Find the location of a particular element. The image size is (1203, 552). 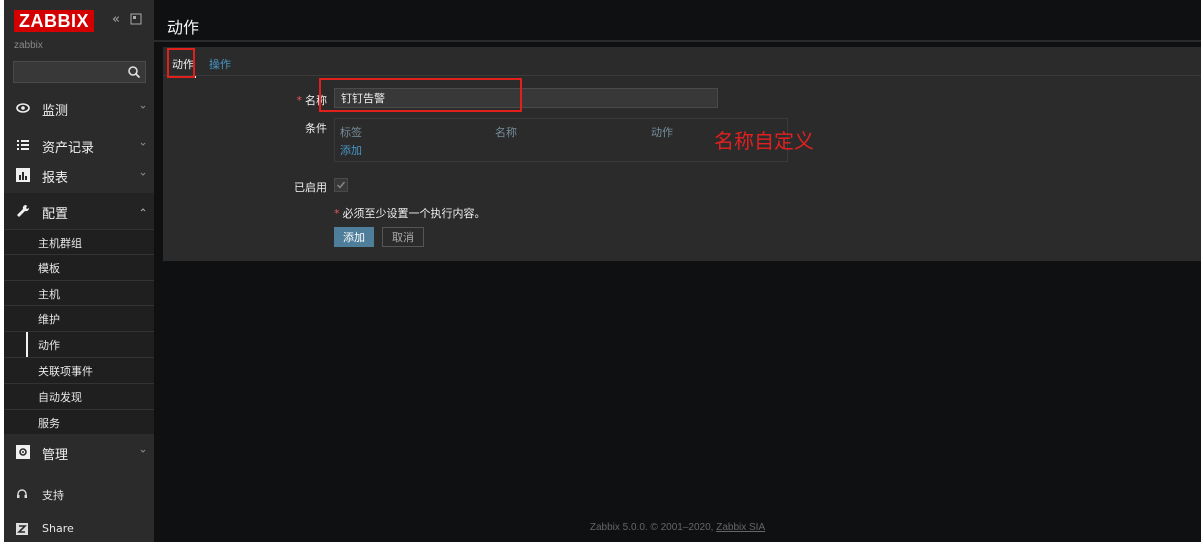

menu-label: 报表 is located at coordinates (55, 178).